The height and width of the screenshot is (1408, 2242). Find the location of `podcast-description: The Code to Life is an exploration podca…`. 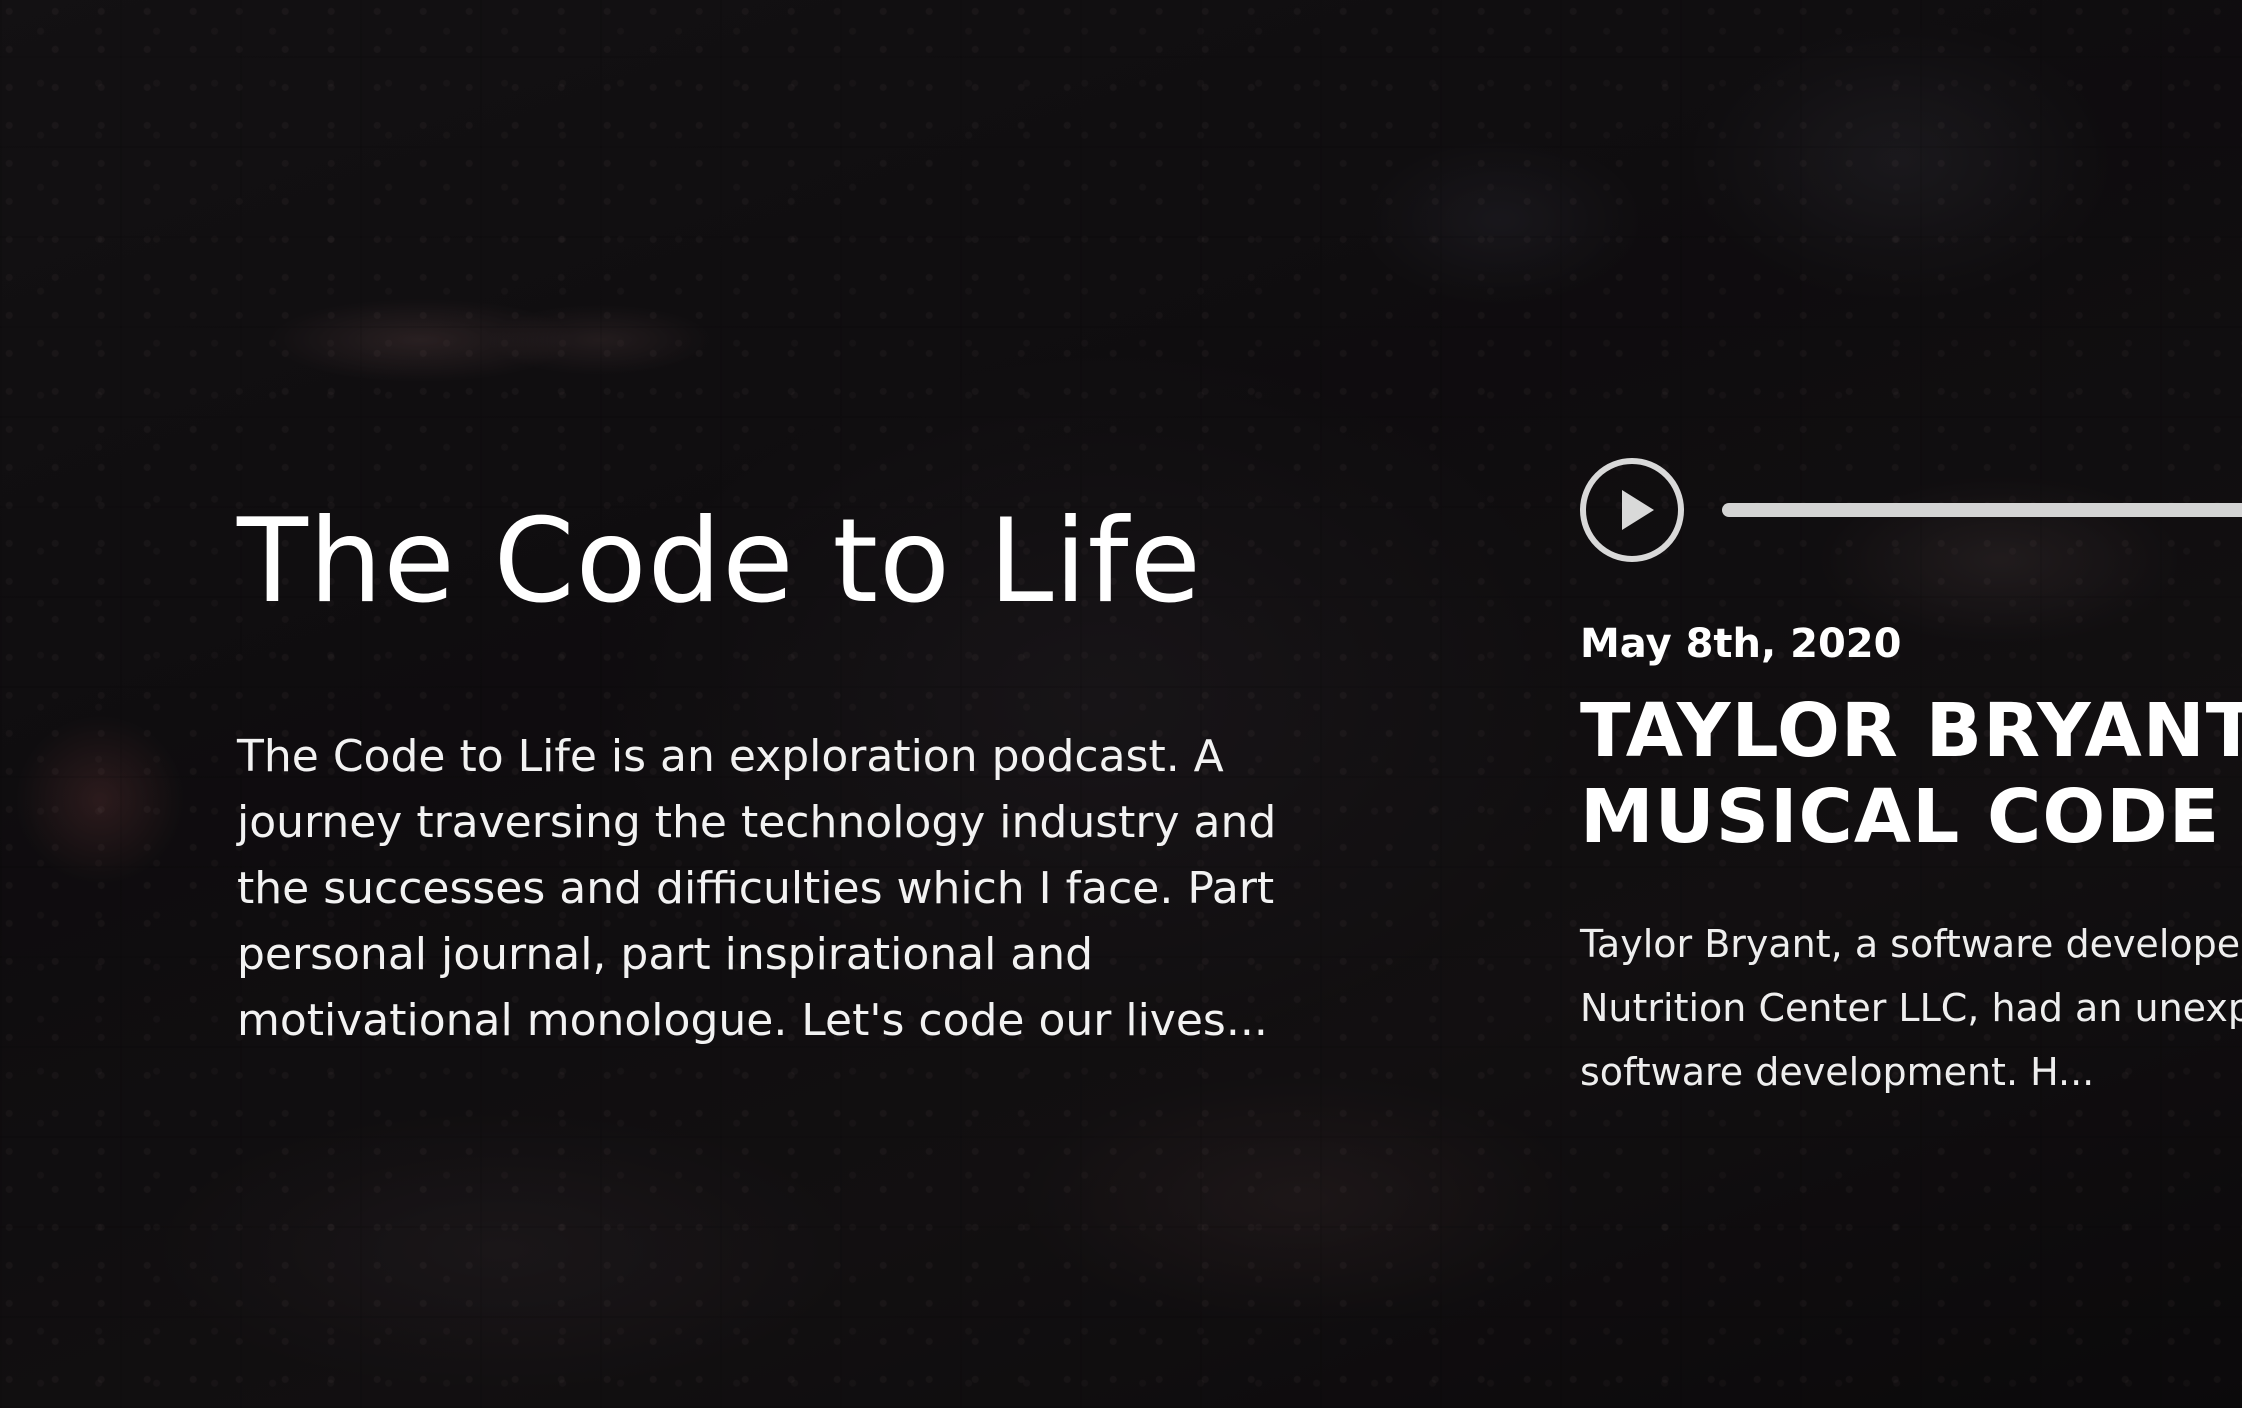

podcast-description: The Code to Life is an exploration podca… is located at coordinates (757, 888).